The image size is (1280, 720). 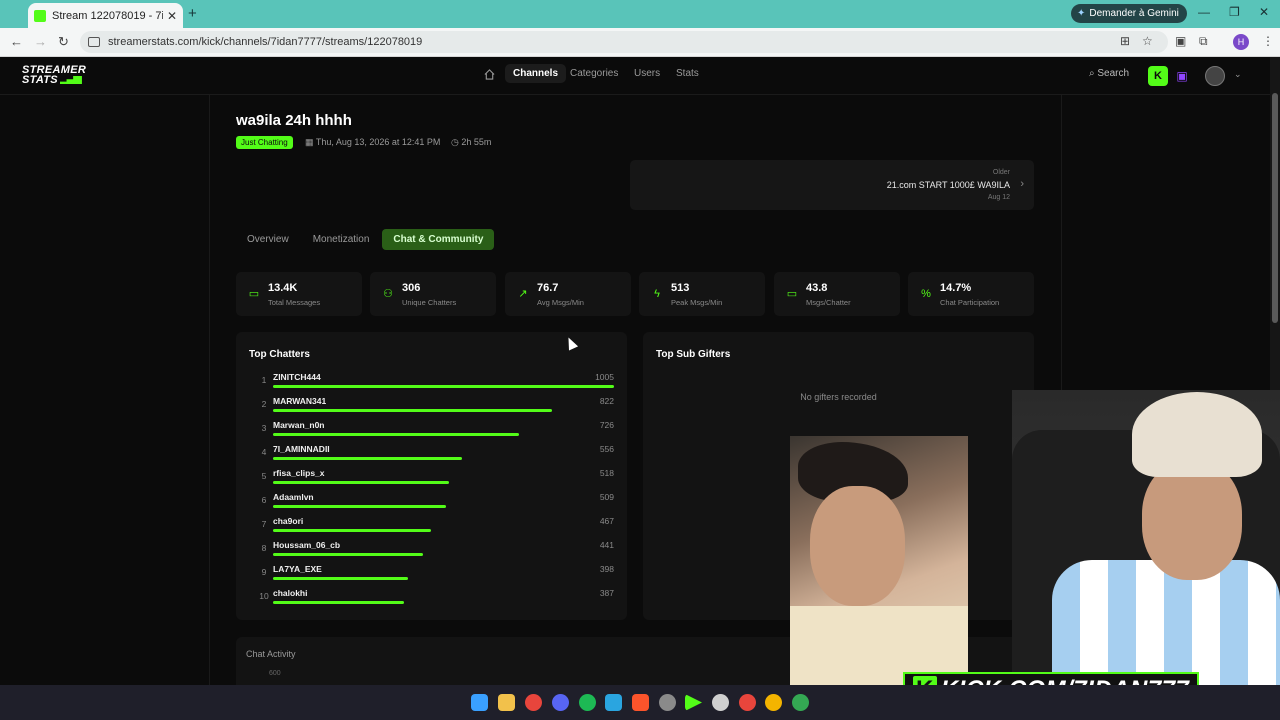 What do you see at coordinates (1147, 41) in the screenshot?
I see `bookmark-star-icon: ☆` at bounding box center [1147, 41].